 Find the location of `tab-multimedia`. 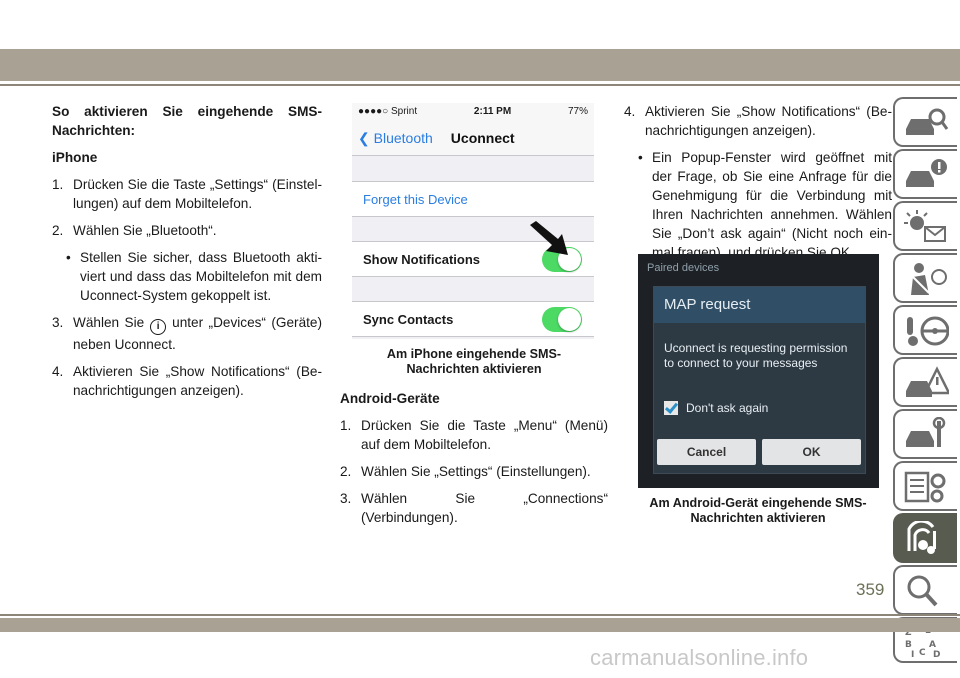

tab-multimedia is located at coordinates (925, 538).